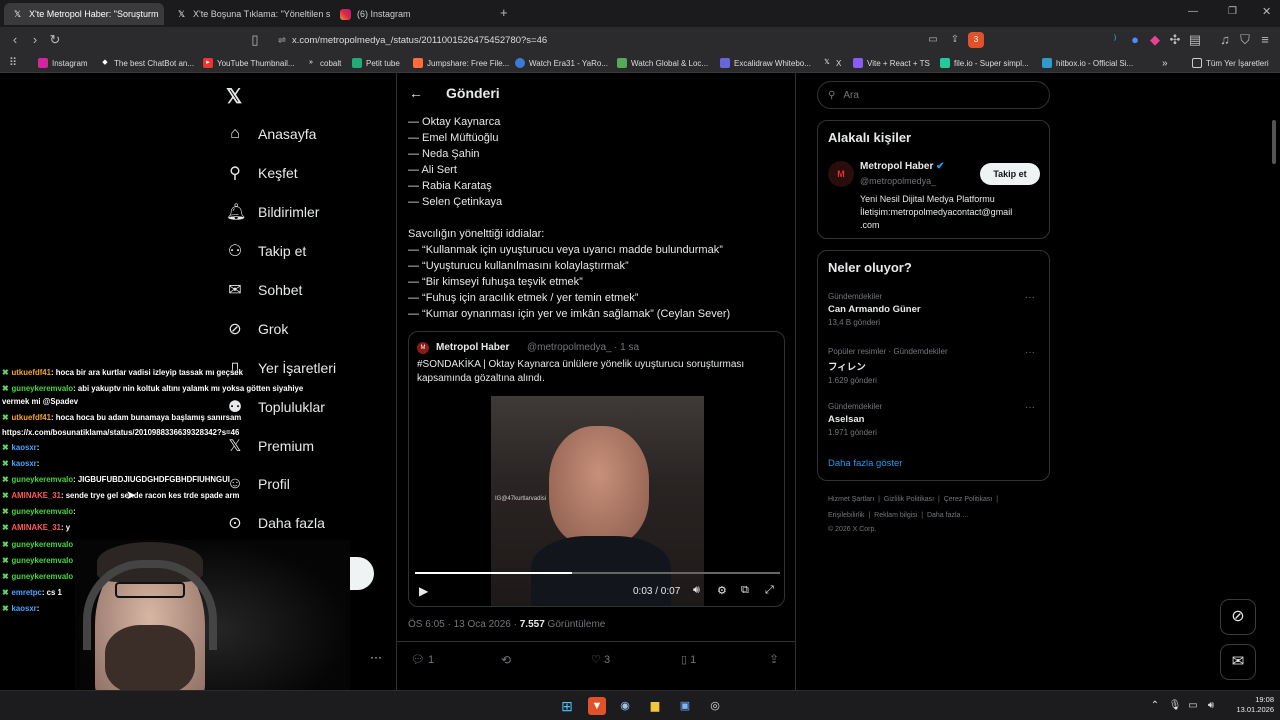 Image resolution: width=1280 pixels, height=720 pixels. What do you see at coordinates (264, 290) in the screenshot?
I see `sidebar-item-chat: ✉ Sohbet` at bounding box center [264, 290].